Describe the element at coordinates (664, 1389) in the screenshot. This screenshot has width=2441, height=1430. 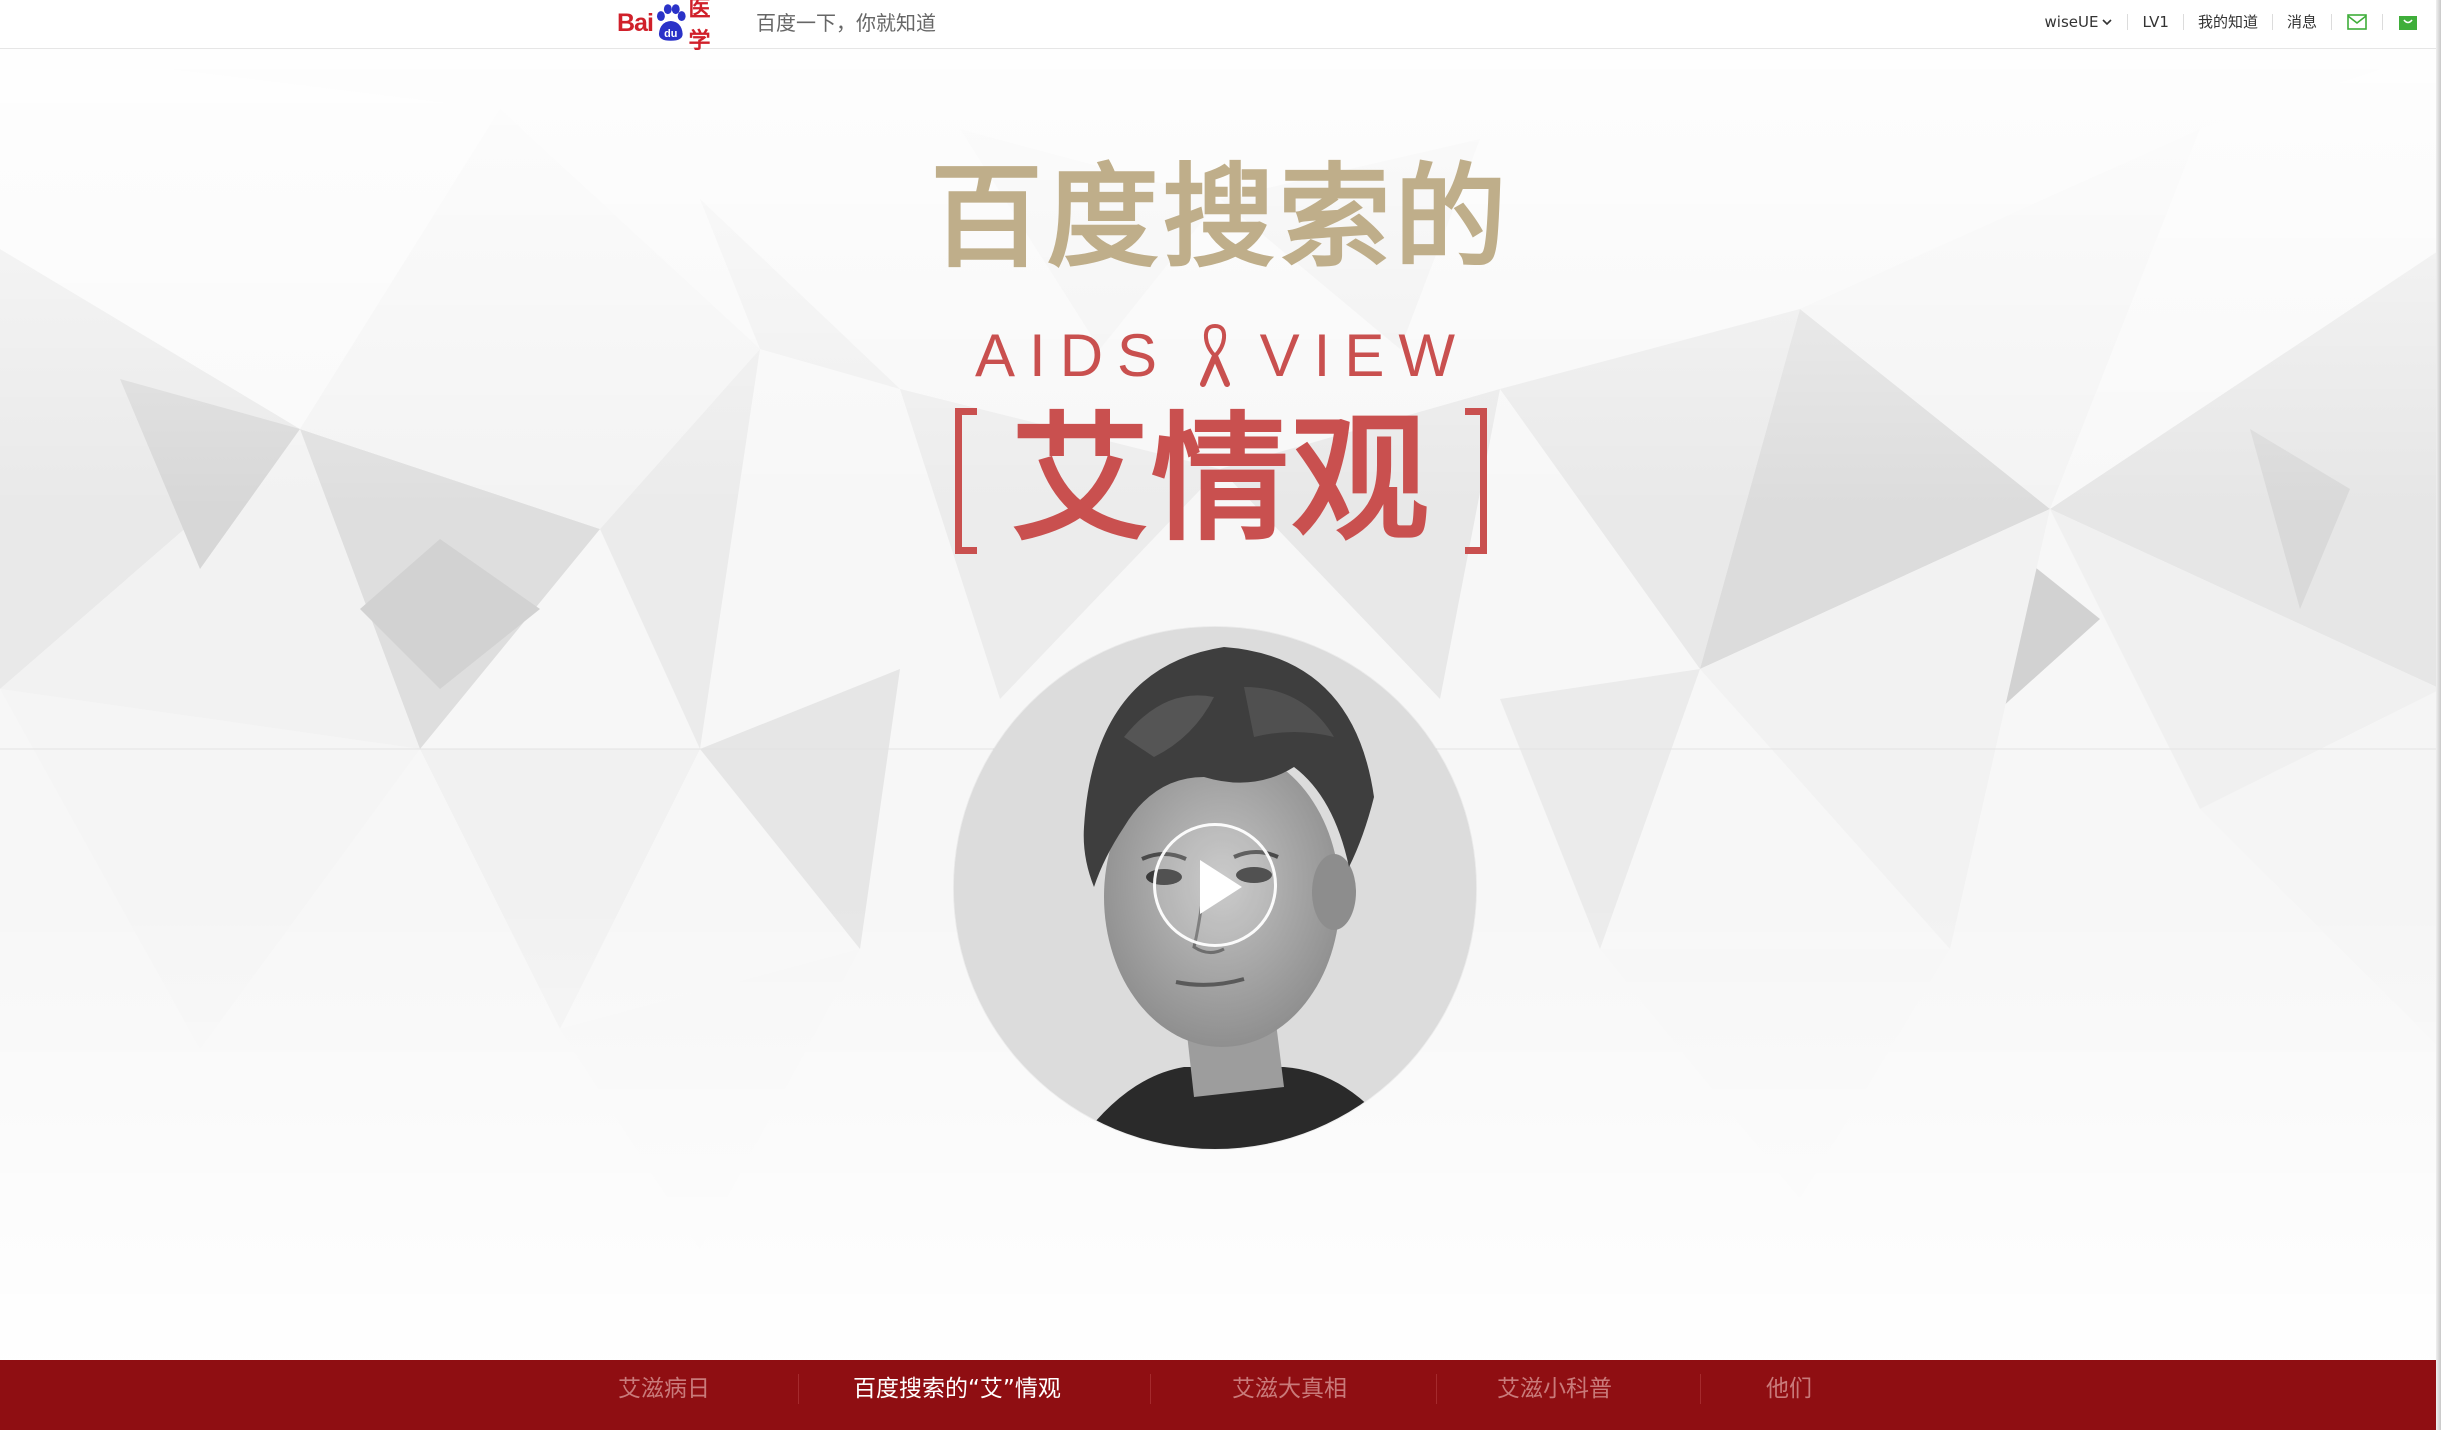
I see `tab-aids-day: 艾滋病日` at that location.